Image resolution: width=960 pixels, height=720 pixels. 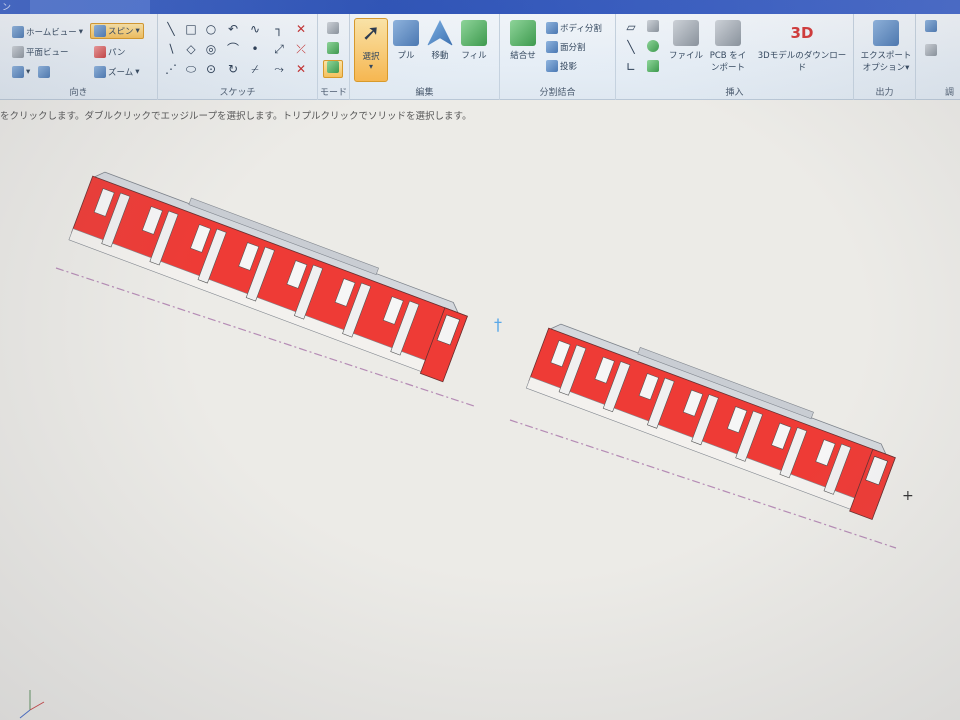 I want to click on export-label-2: オプション, so click(x=884, y=68).